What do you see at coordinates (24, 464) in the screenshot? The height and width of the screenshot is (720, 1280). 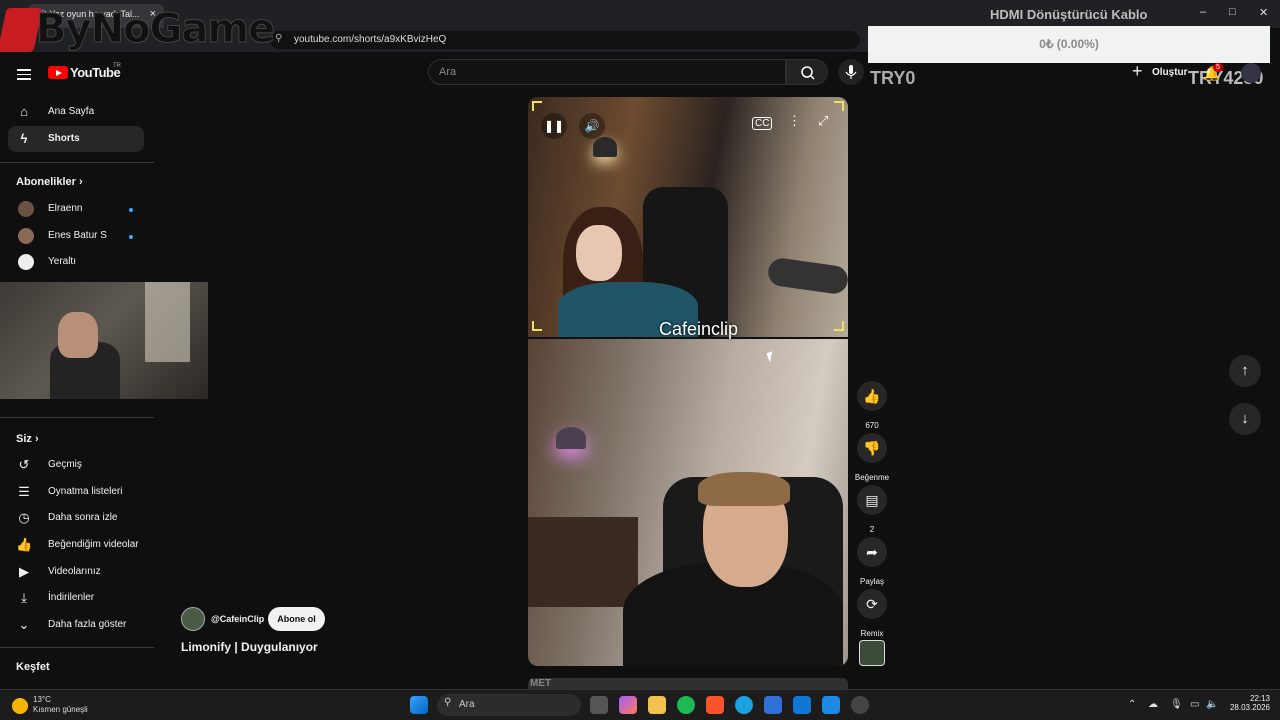 I see `history-icon: ↺` at bounding box center [24, 464].